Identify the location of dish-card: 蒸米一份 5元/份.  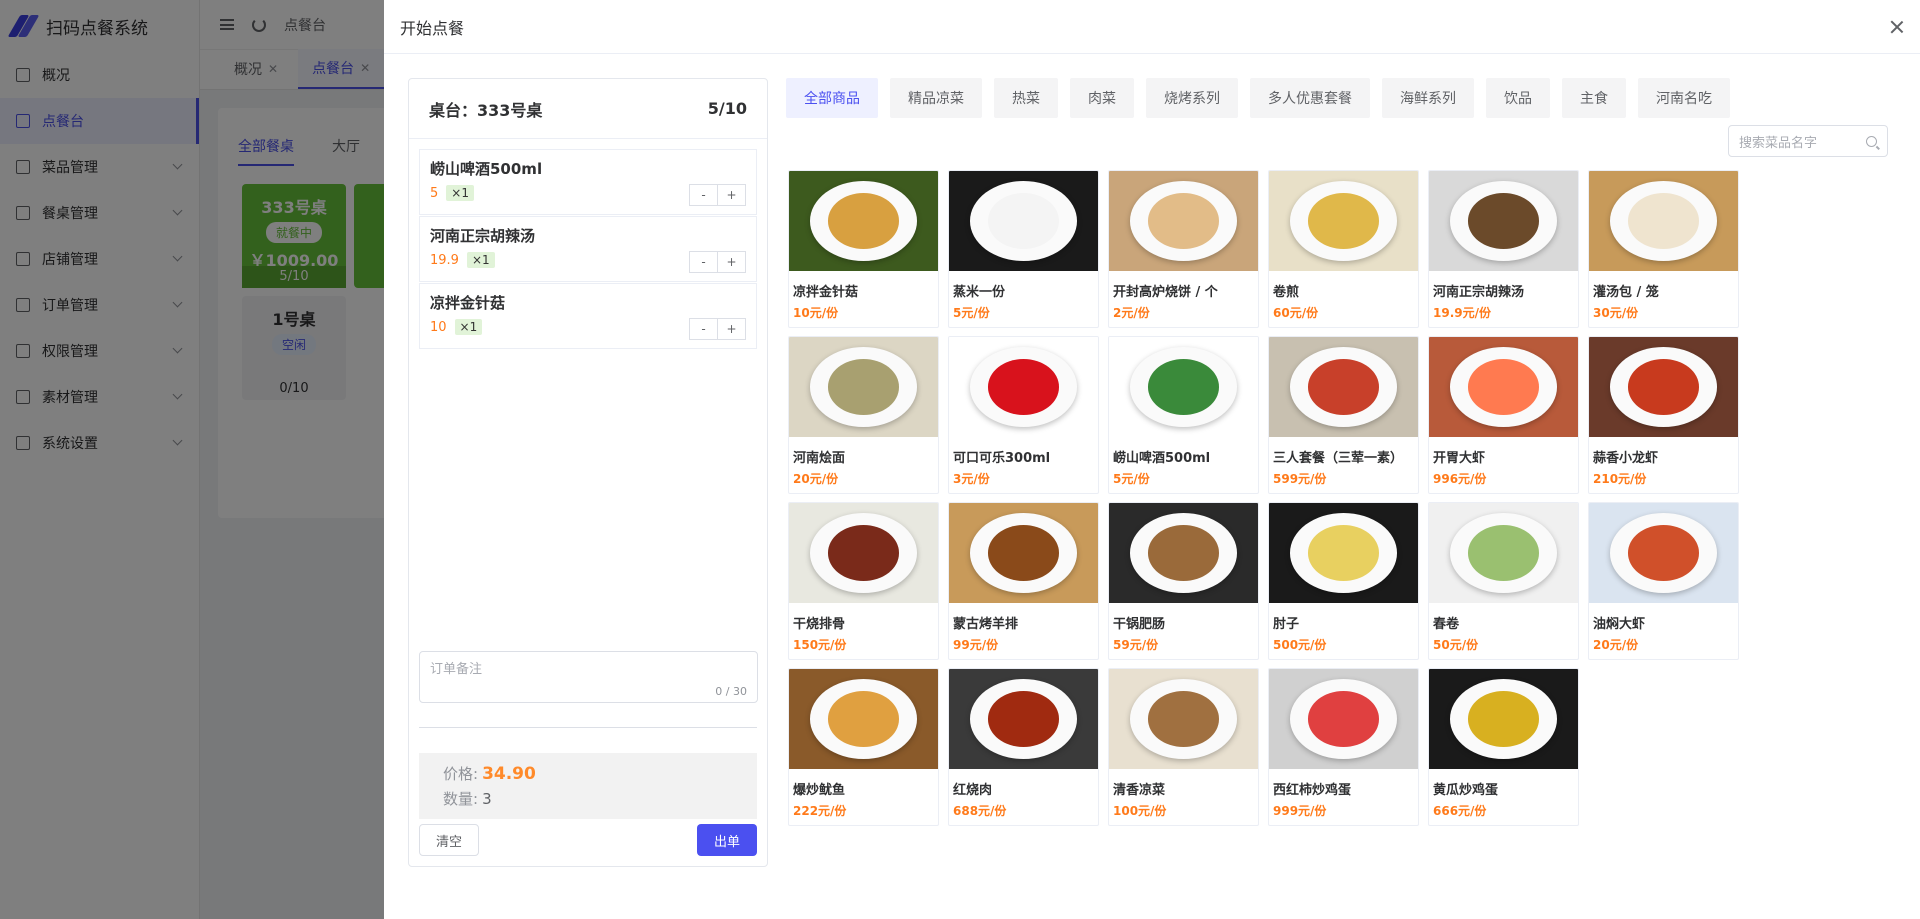
(1023, 249).